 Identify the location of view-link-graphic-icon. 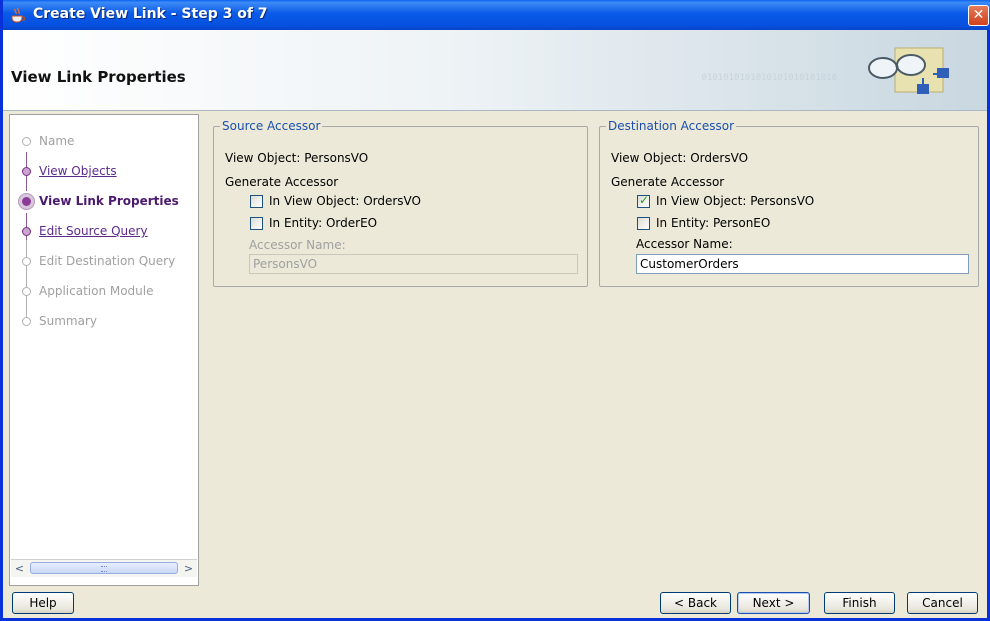
(908, 70).